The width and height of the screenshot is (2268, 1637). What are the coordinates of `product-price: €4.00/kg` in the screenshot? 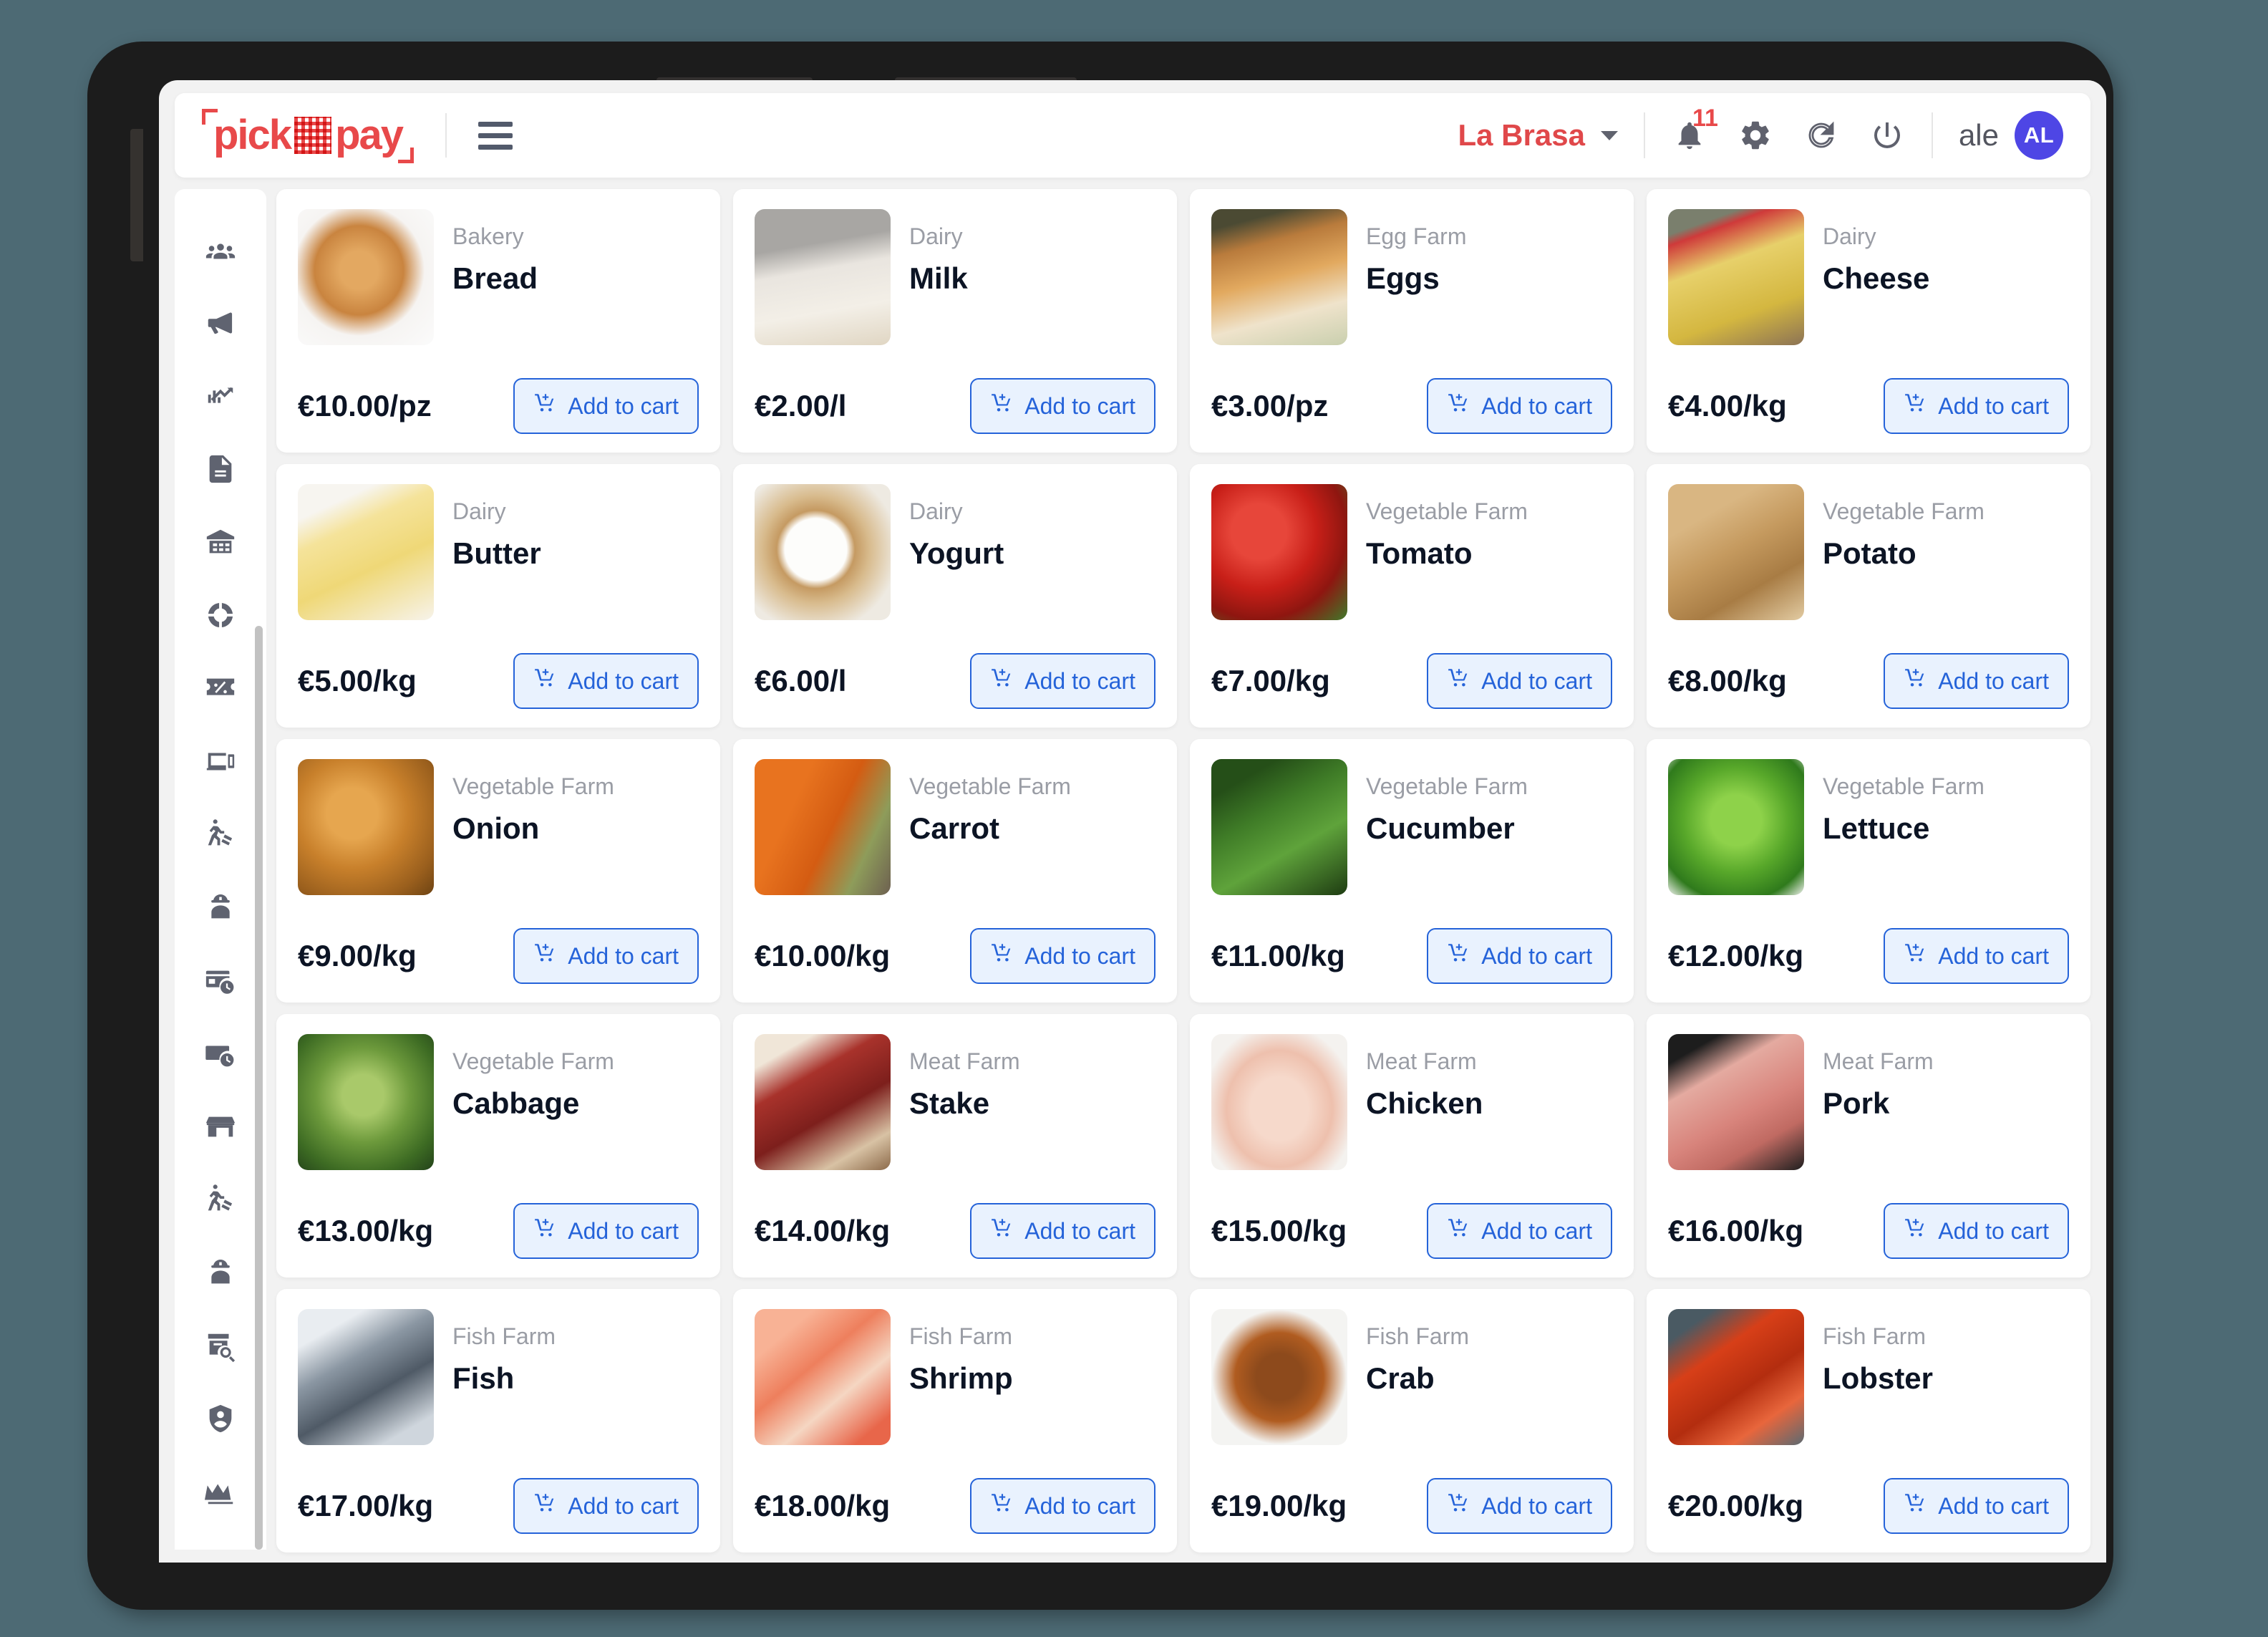 It's located at (1727, 406).